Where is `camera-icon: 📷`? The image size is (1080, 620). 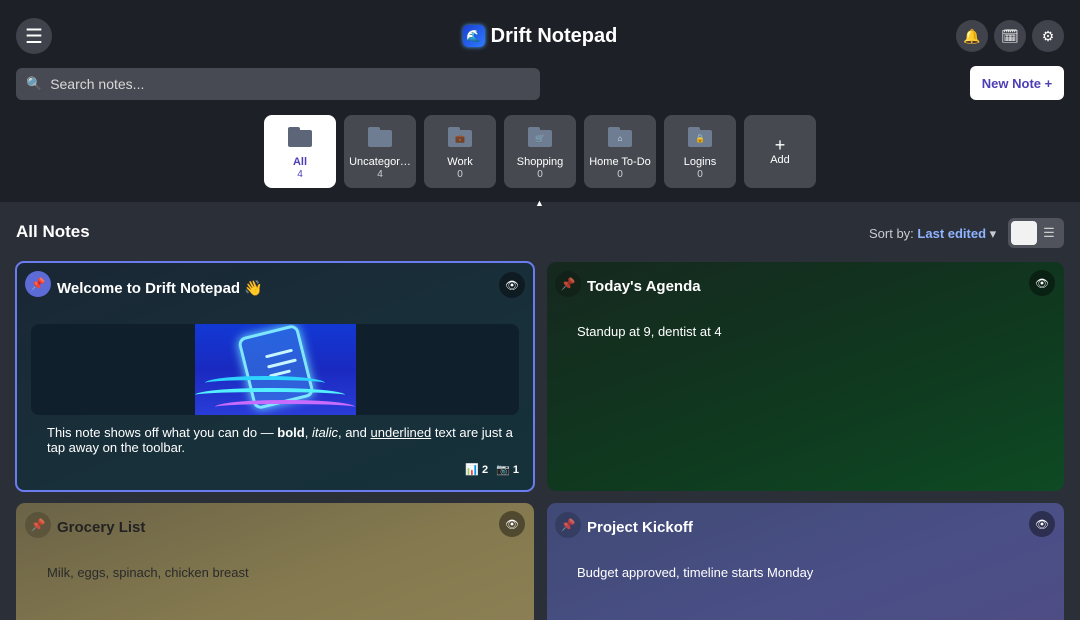
camera-icon: 📷 is located at coordinates (503, 470).